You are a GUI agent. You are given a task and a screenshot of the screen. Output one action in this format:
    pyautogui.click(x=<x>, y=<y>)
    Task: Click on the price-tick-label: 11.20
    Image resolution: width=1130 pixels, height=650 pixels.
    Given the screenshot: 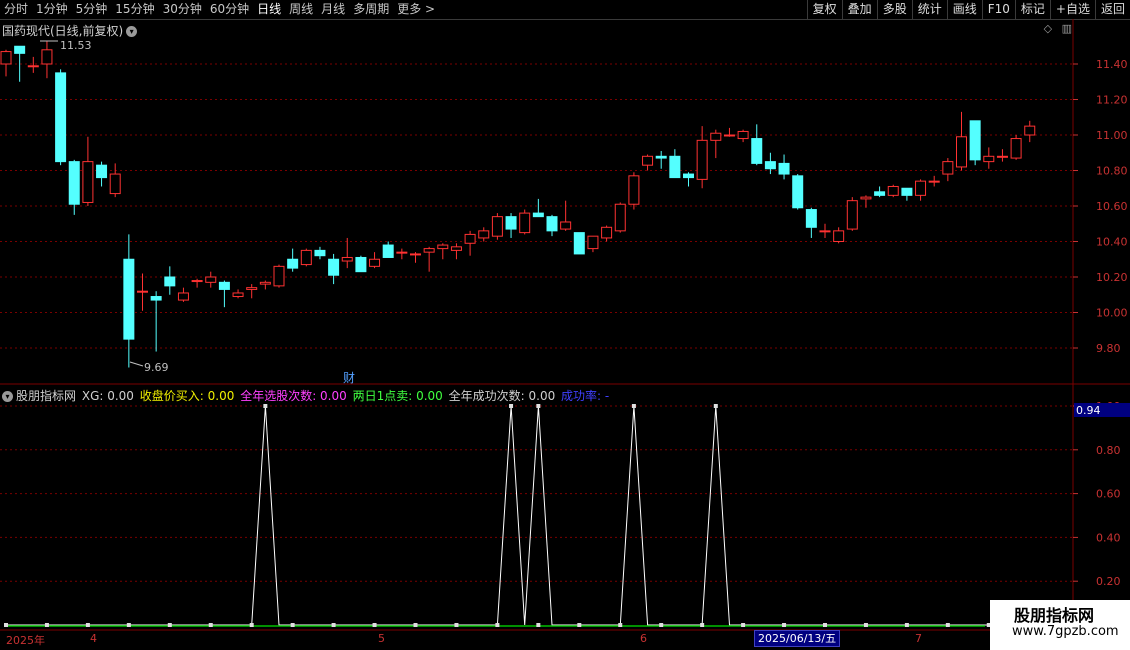 What is the action you would take?
    pyautogui.click(x=1112, y=100)
    